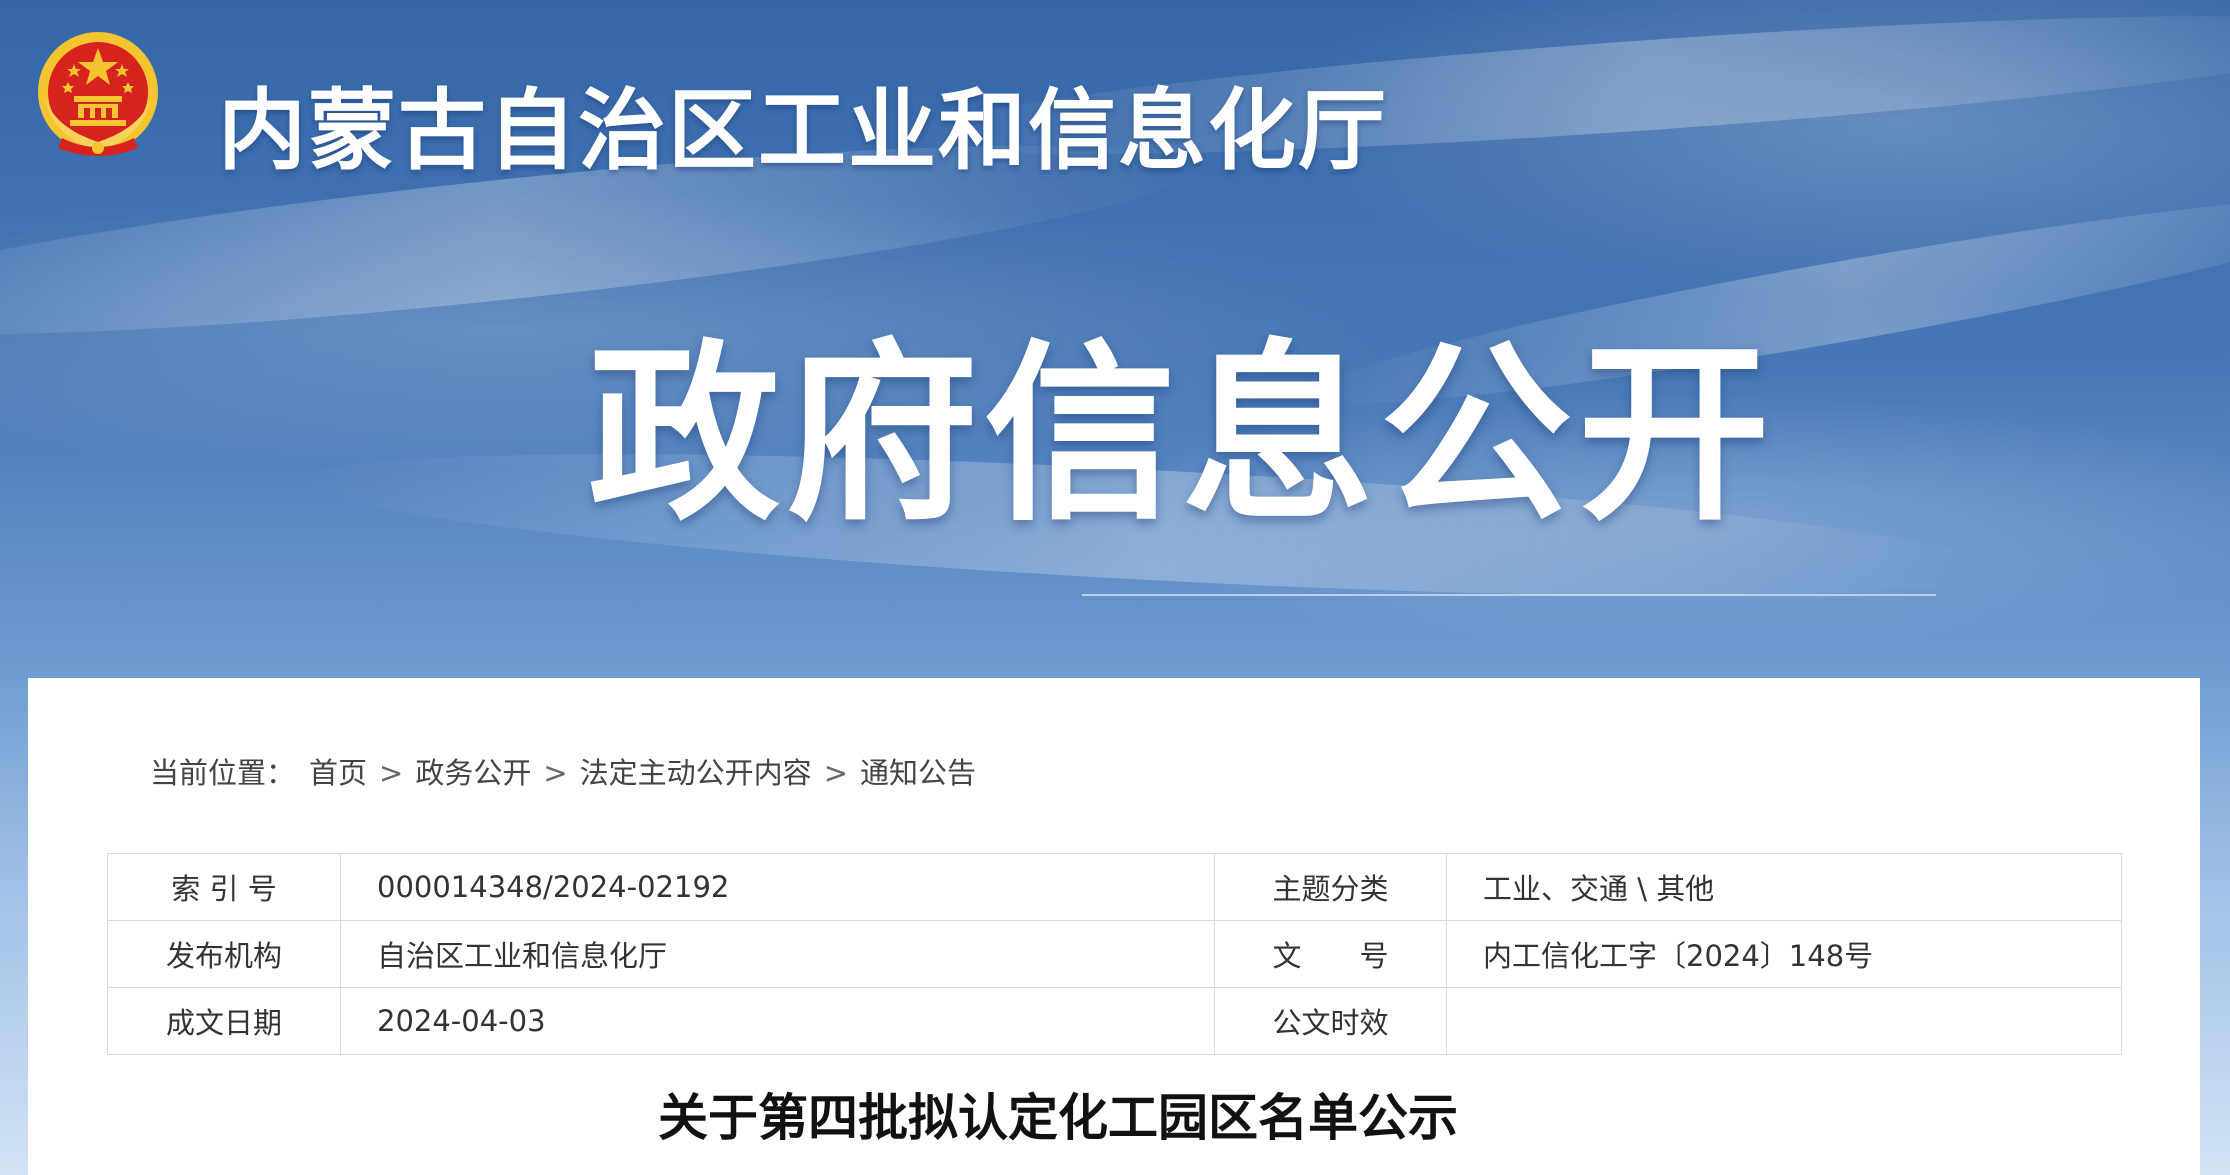 This screenshot has height=1175, width=2230. I want to click on breadcrumb-item-government-affairs: 政务公开, so click(473, 773).